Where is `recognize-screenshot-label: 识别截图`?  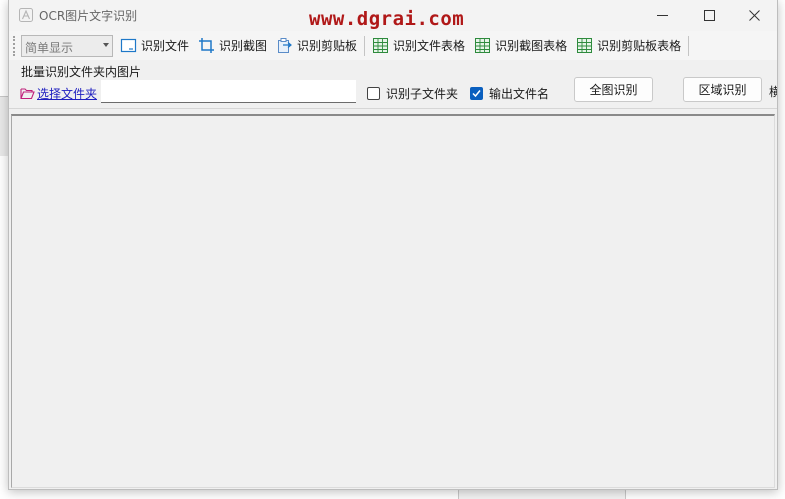 recognize-screenshot-label: 识别截图 is located at coordinates (243, 46).